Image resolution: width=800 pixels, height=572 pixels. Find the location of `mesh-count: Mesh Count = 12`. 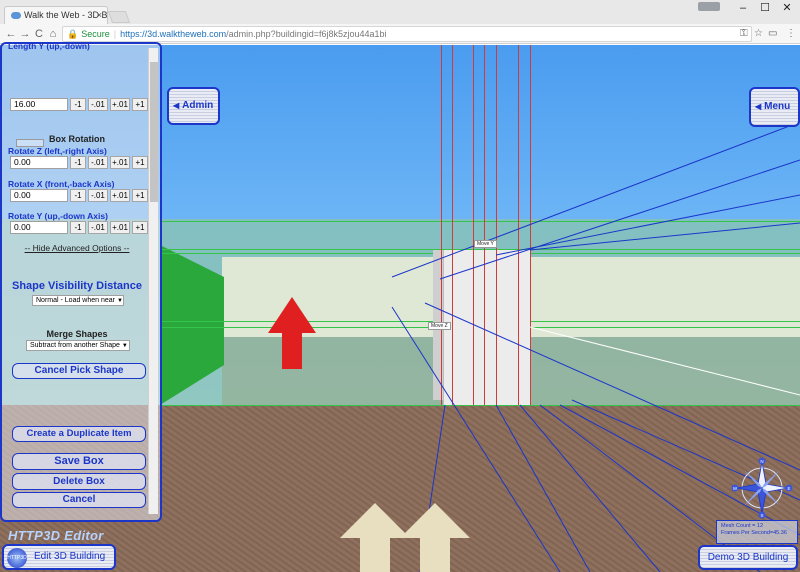

mesh-count: Mesh Count = 12 is located at coordinates (742, 526).